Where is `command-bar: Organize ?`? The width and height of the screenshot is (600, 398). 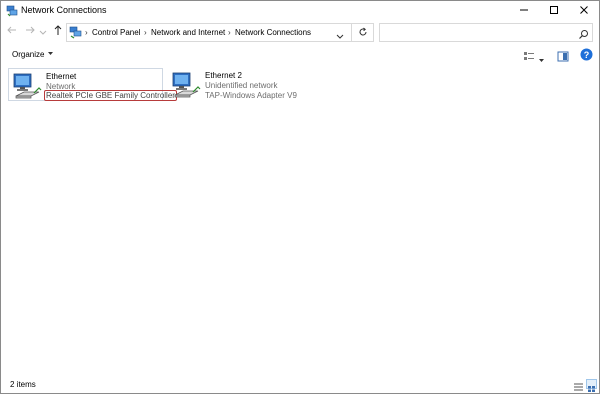
command-bar: Organize ? is located at coordinates (300, 55).